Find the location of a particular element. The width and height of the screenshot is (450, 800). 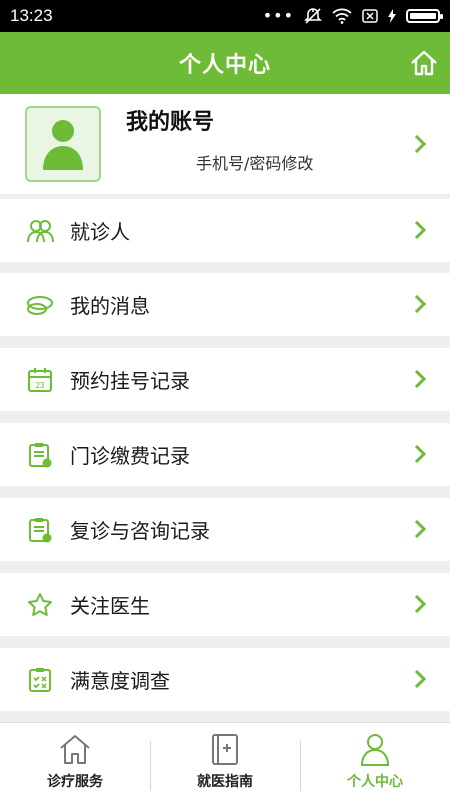

menu-label: 满意度调查 is located at coordinates (120, 681).